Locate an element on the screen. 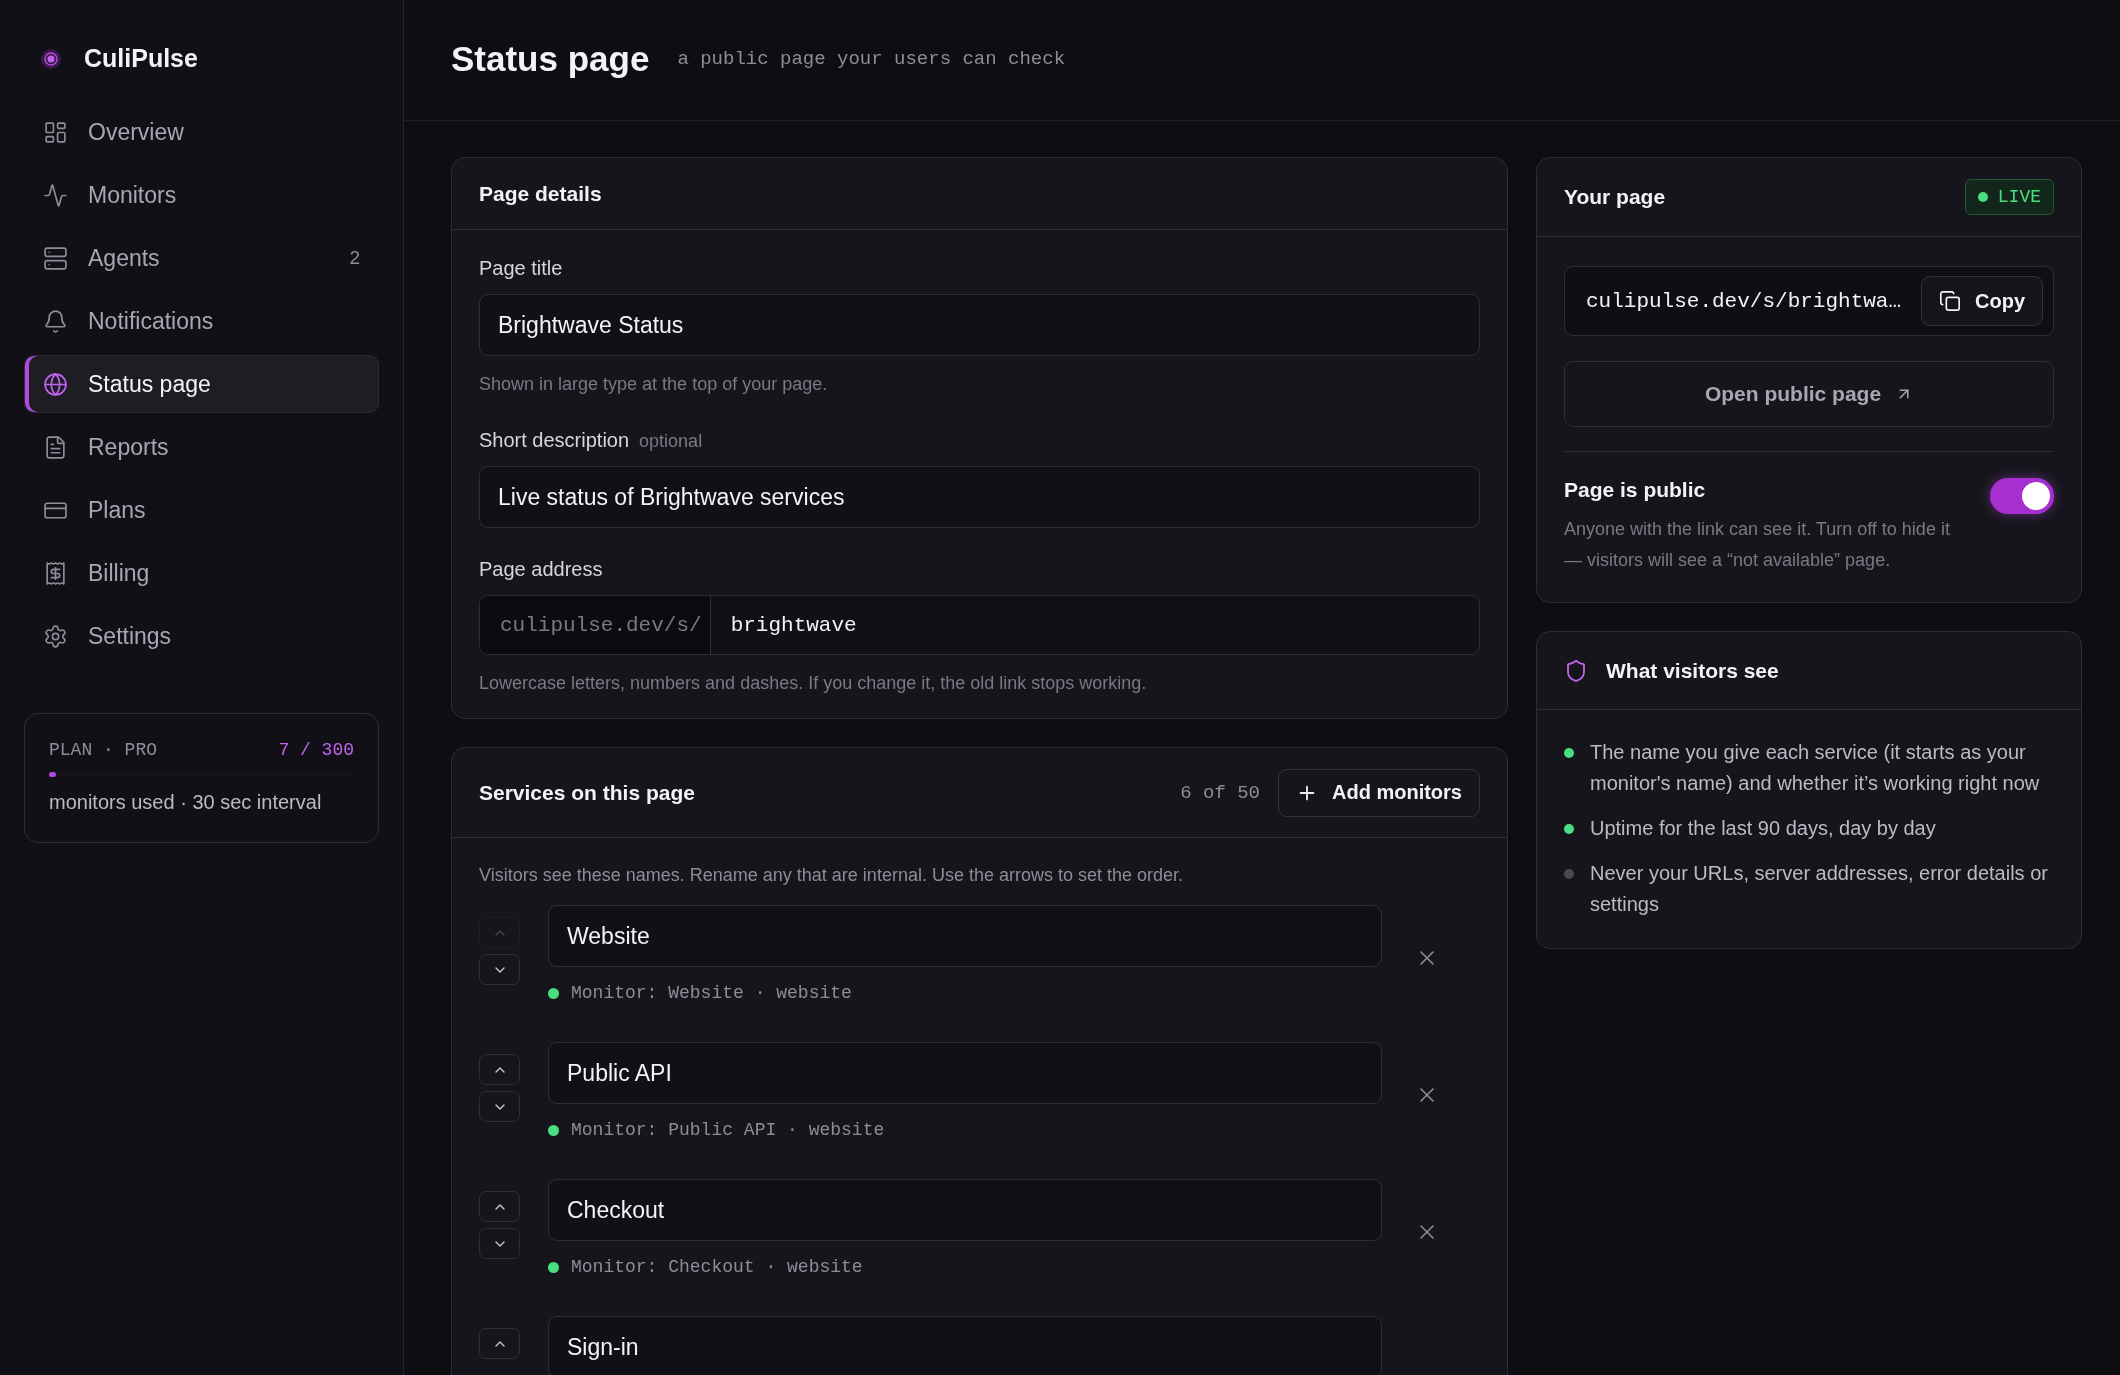  document-icon is located at coordinates (55, 447).